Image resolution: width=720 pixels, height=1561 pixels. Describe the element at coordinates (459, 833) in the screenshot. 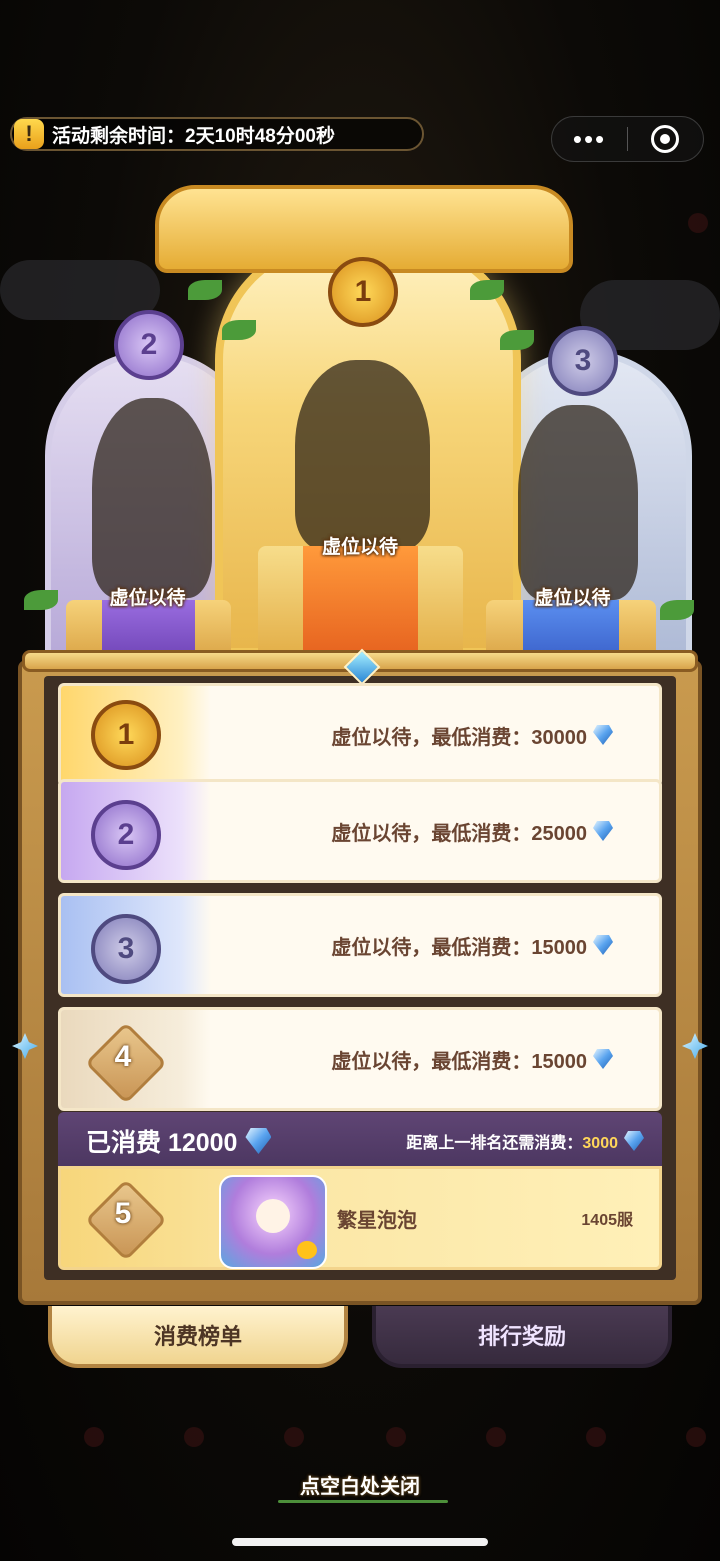

I see `ranking-row-text: 虚位以待，最低消费：25000` at that location.